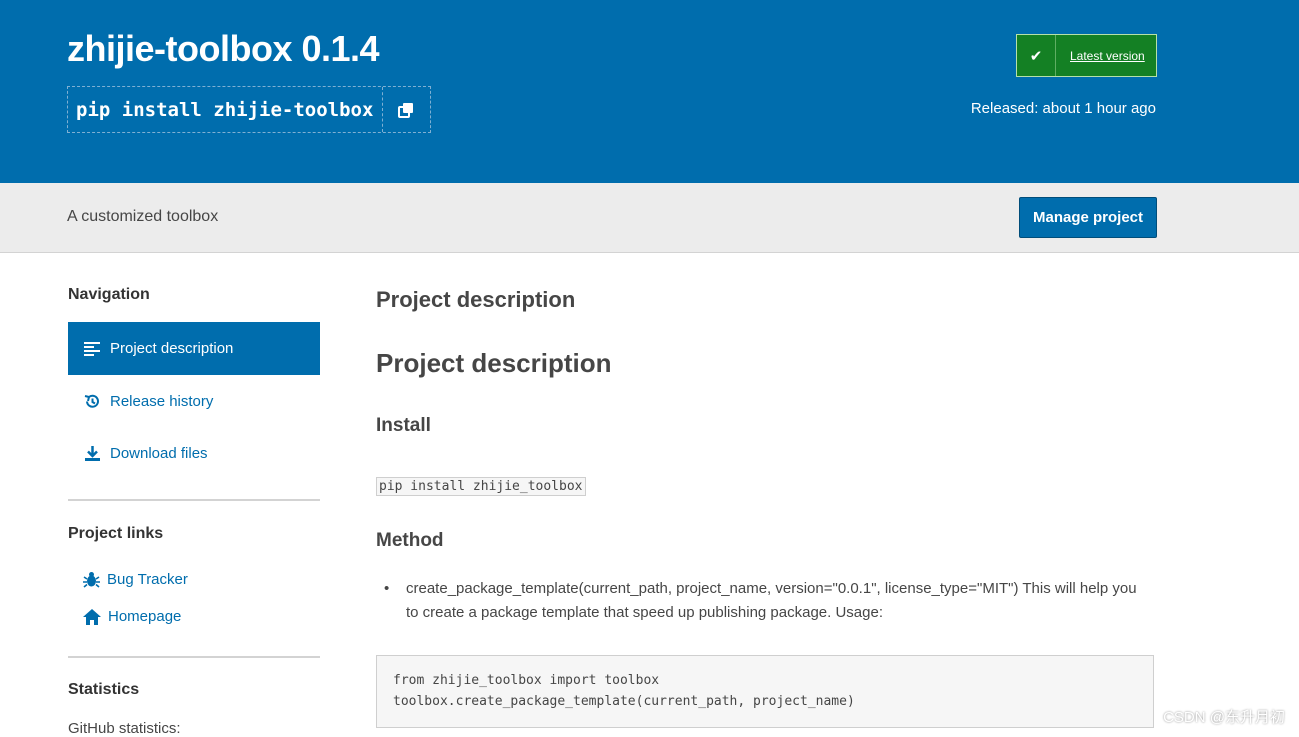  I want to click on readme-title: Project description, so click(494, 363).